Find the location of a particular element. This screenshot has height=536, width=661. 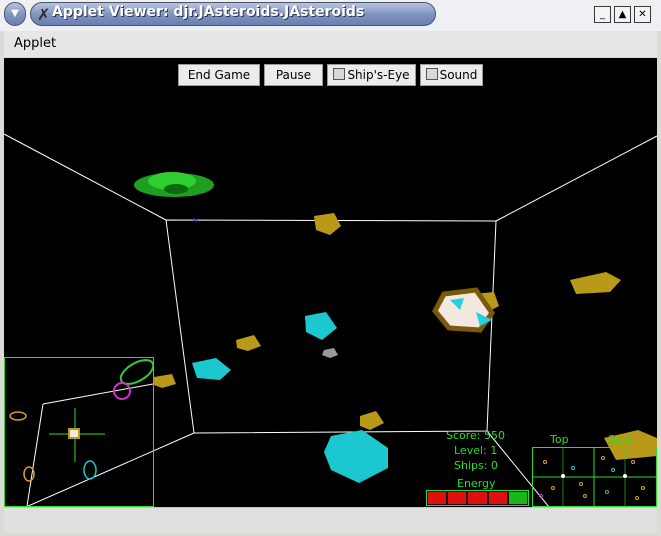

sound-label: Sound is located at coordinates (458, 75).